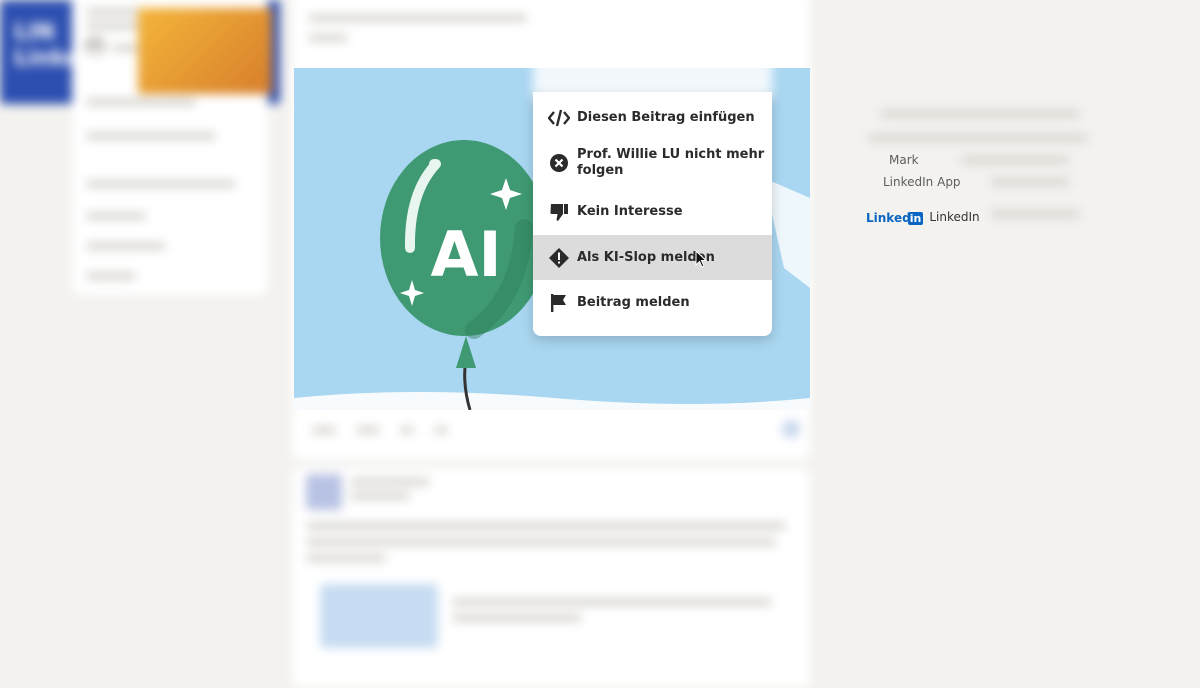 Image resolution: width=1200 pixels, height=688 pixels. What do you see at coordinates (559, 118) in the screenshot?
I see `code-embed-icon` at bounding box center [559, 118].